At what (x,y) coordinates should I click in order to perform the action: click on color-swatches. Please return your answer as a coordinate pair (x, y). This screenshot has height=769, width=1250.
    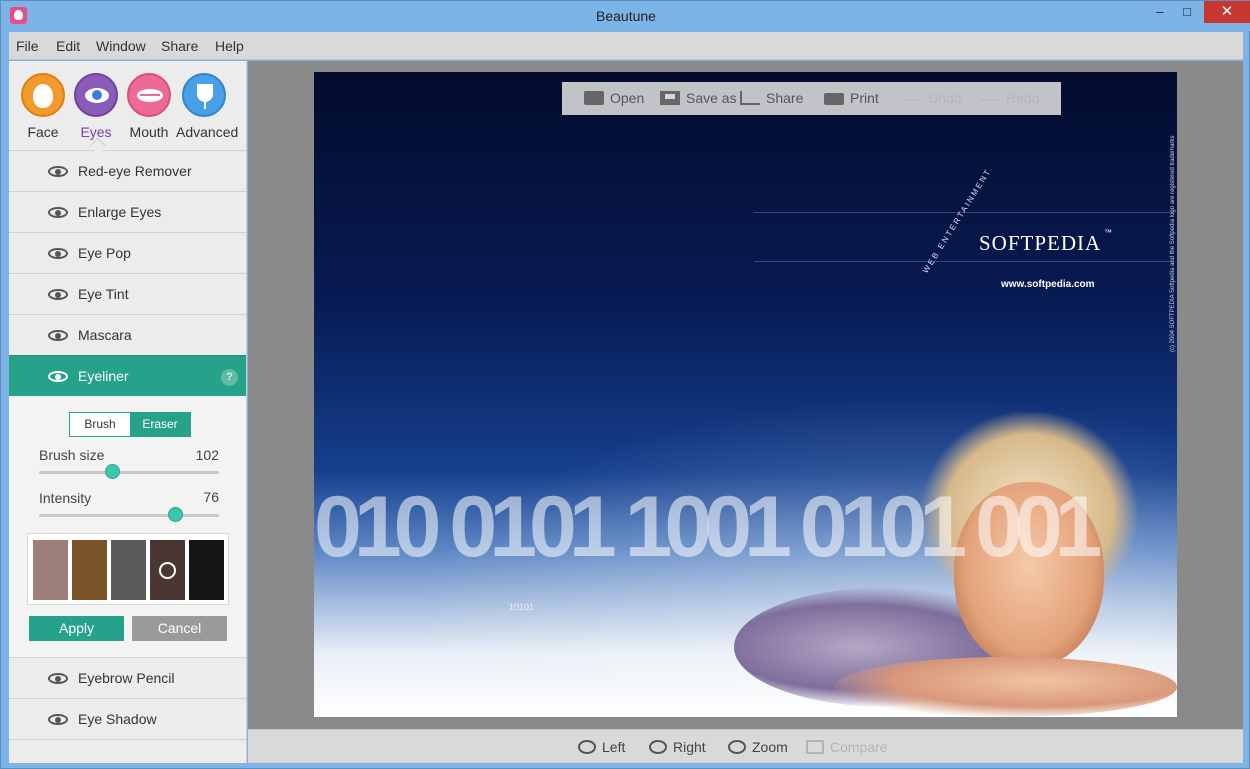
    Looking at the image, I should click on (128, 569).